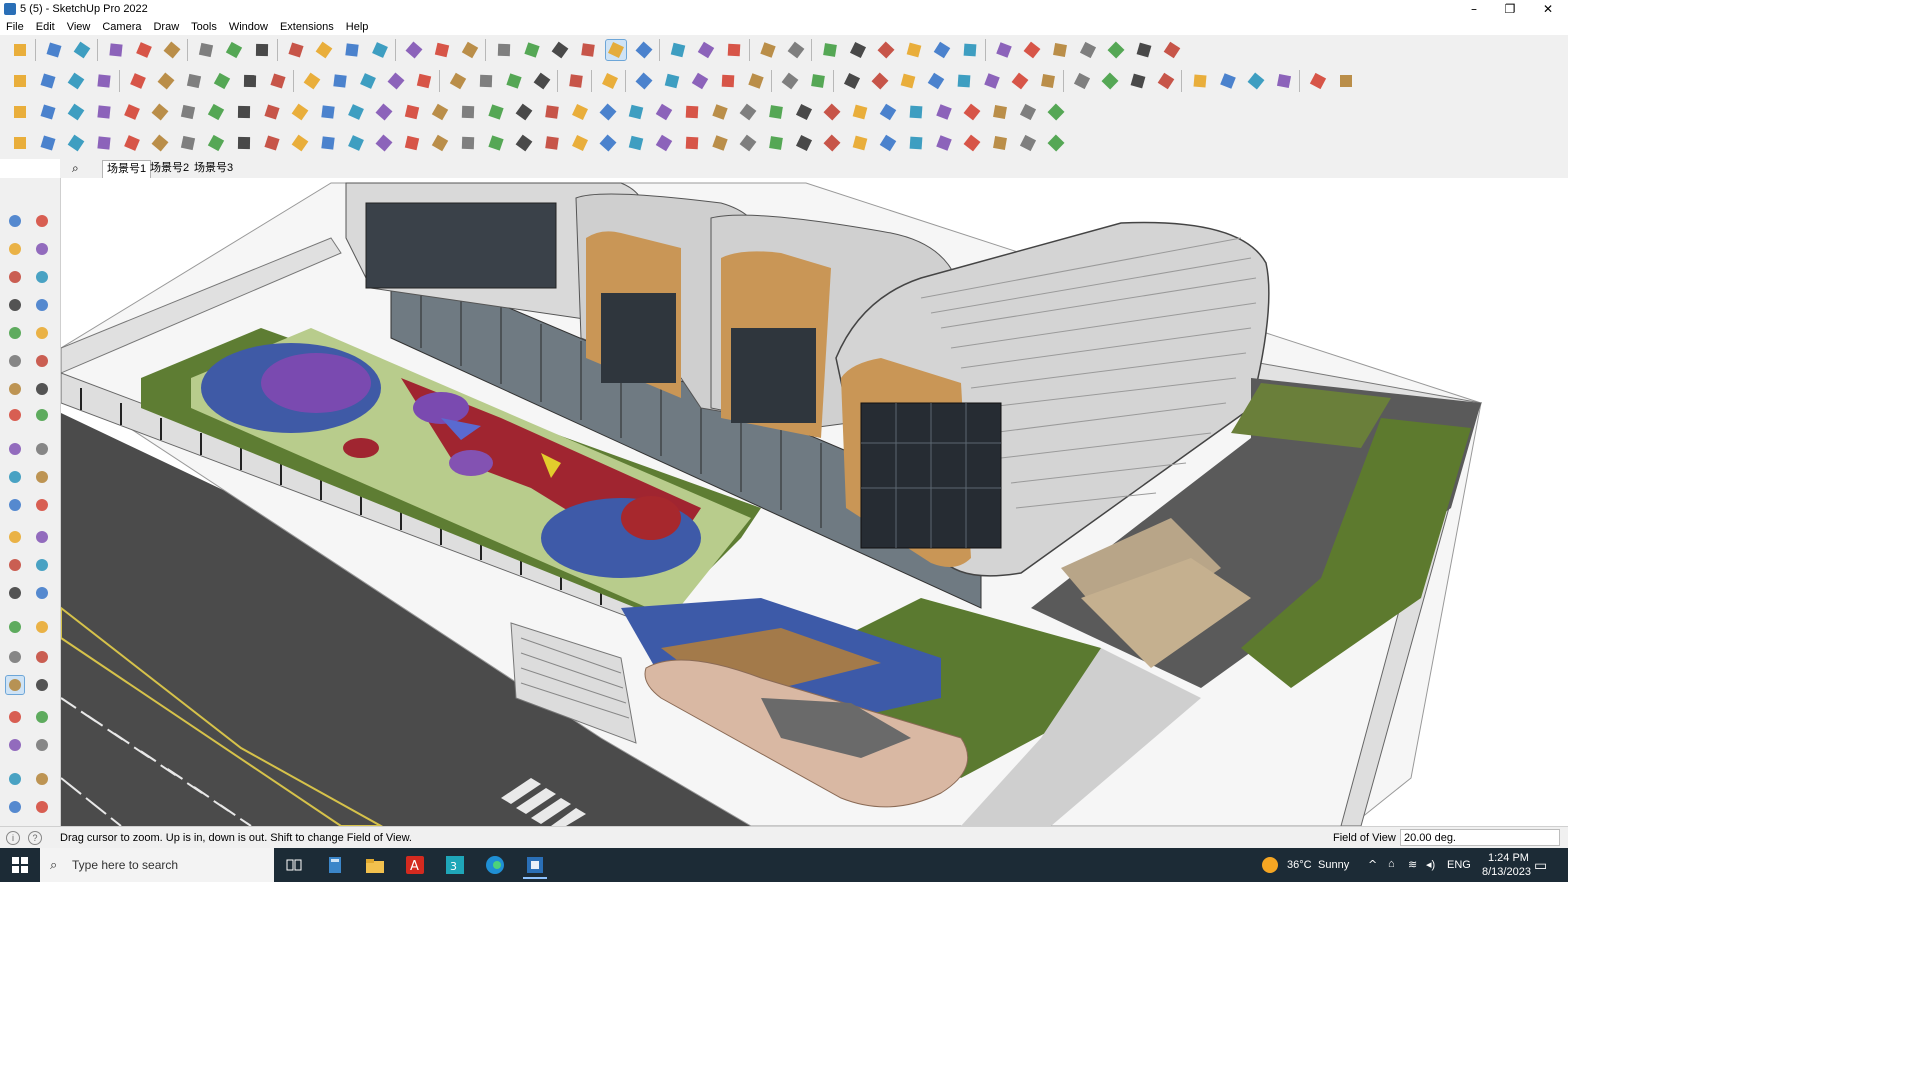 This screenshot has width=1920, height=1080. Describe the element at coordinates (13, 838) in the screenshot. I see `info-icon: i` at that location.